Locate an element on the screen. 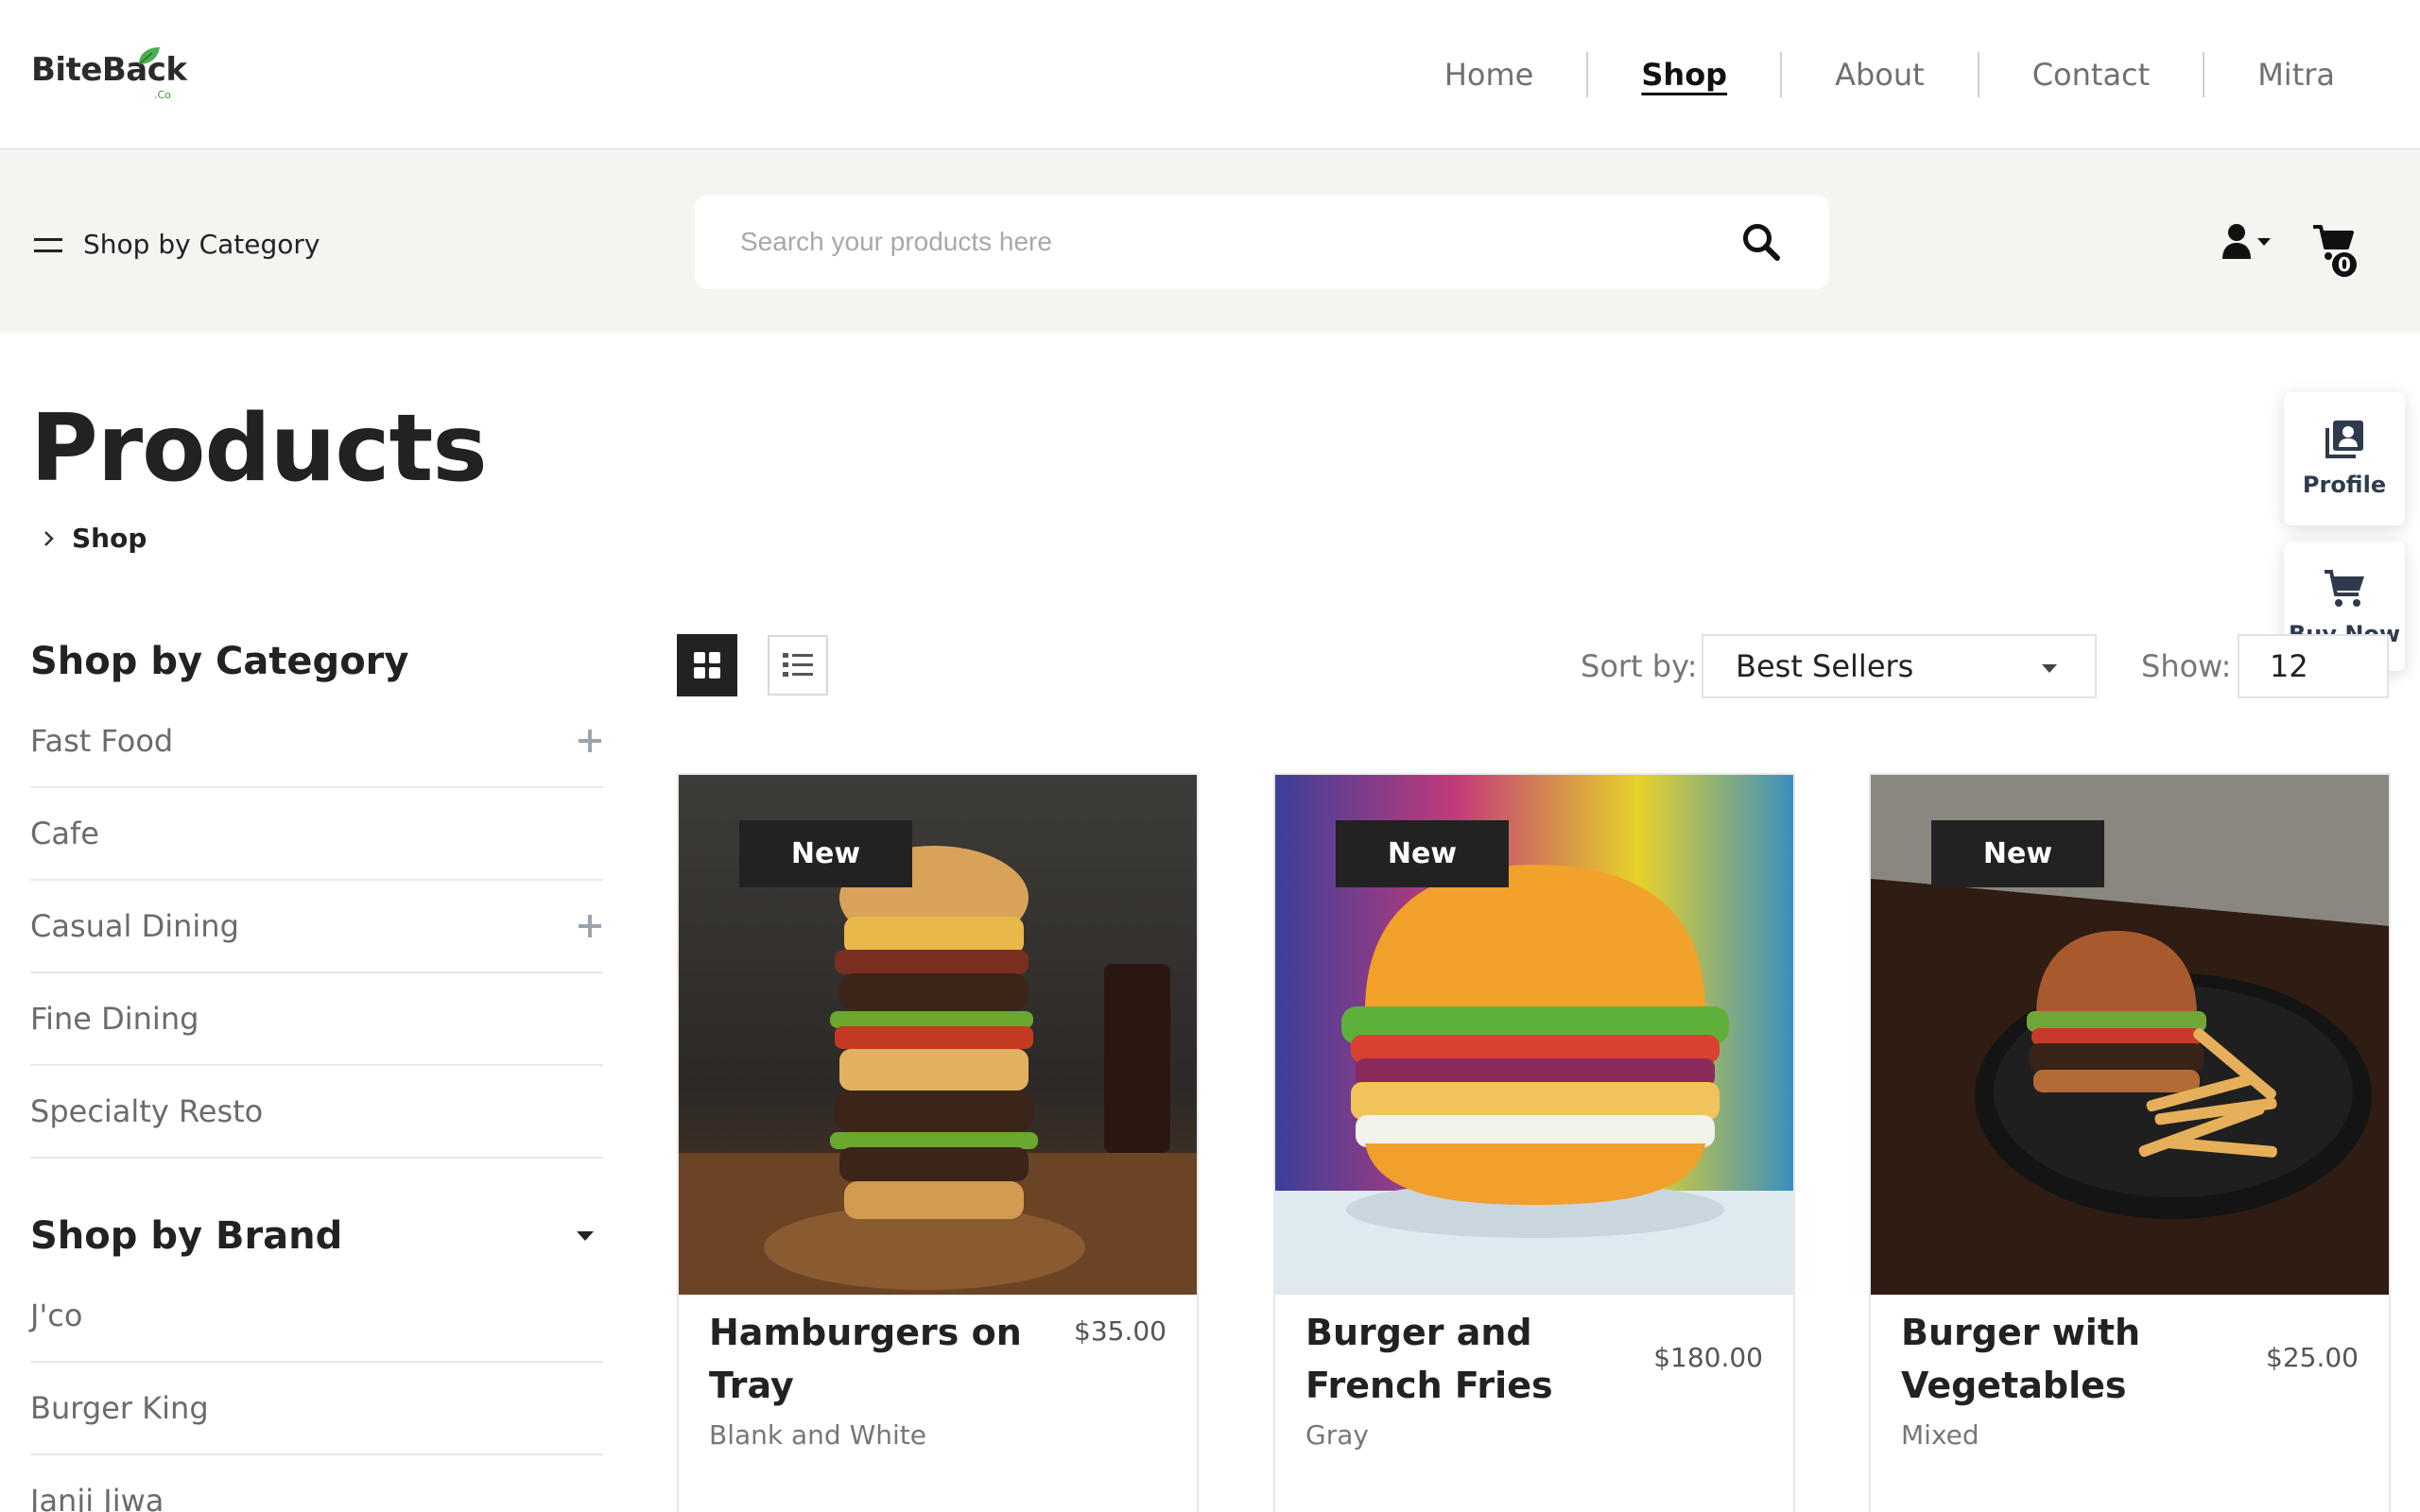  profile-float-label: Profile is located at coordinates (2345, 485).